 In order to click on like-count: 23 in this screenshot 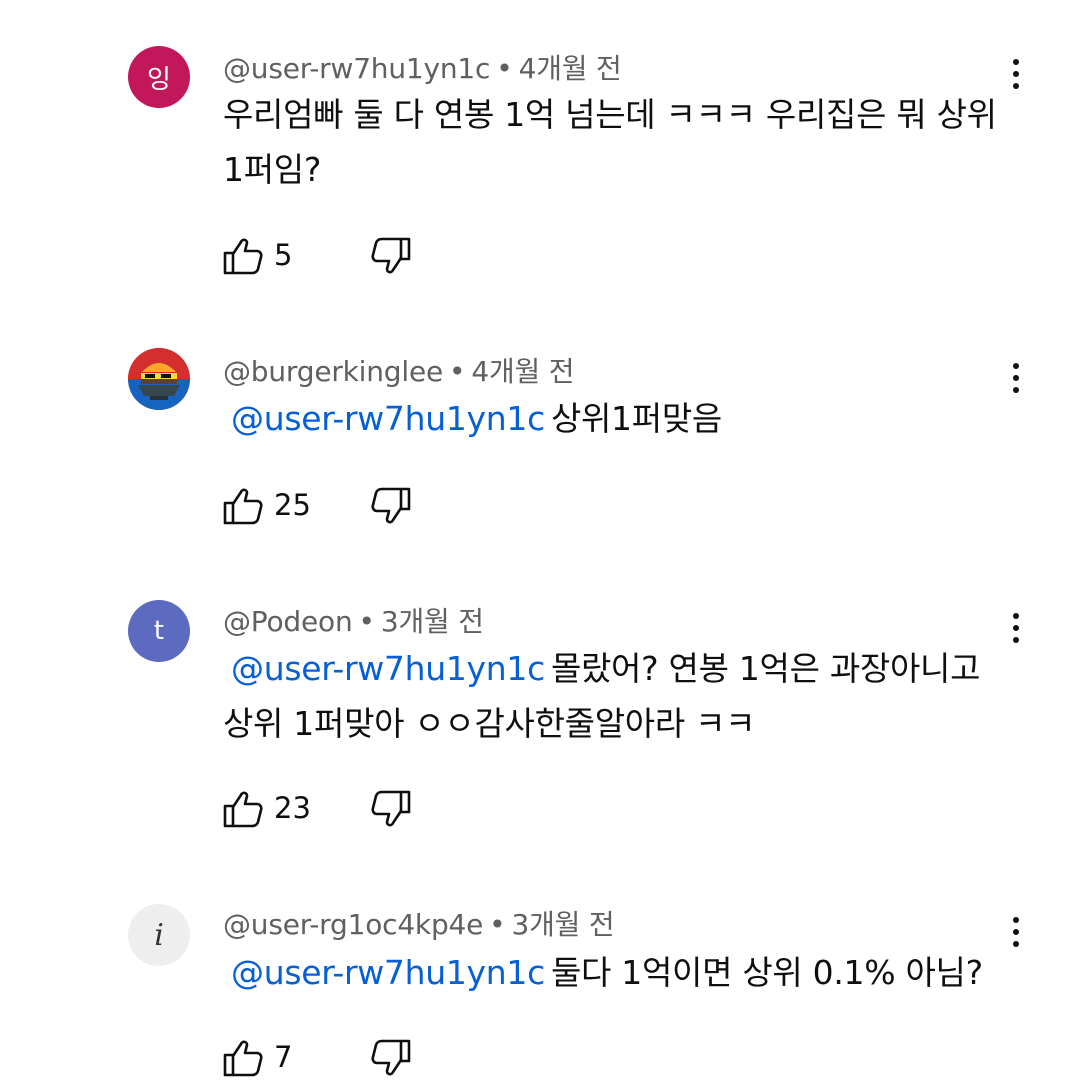, I will do `click(292, 808)`.